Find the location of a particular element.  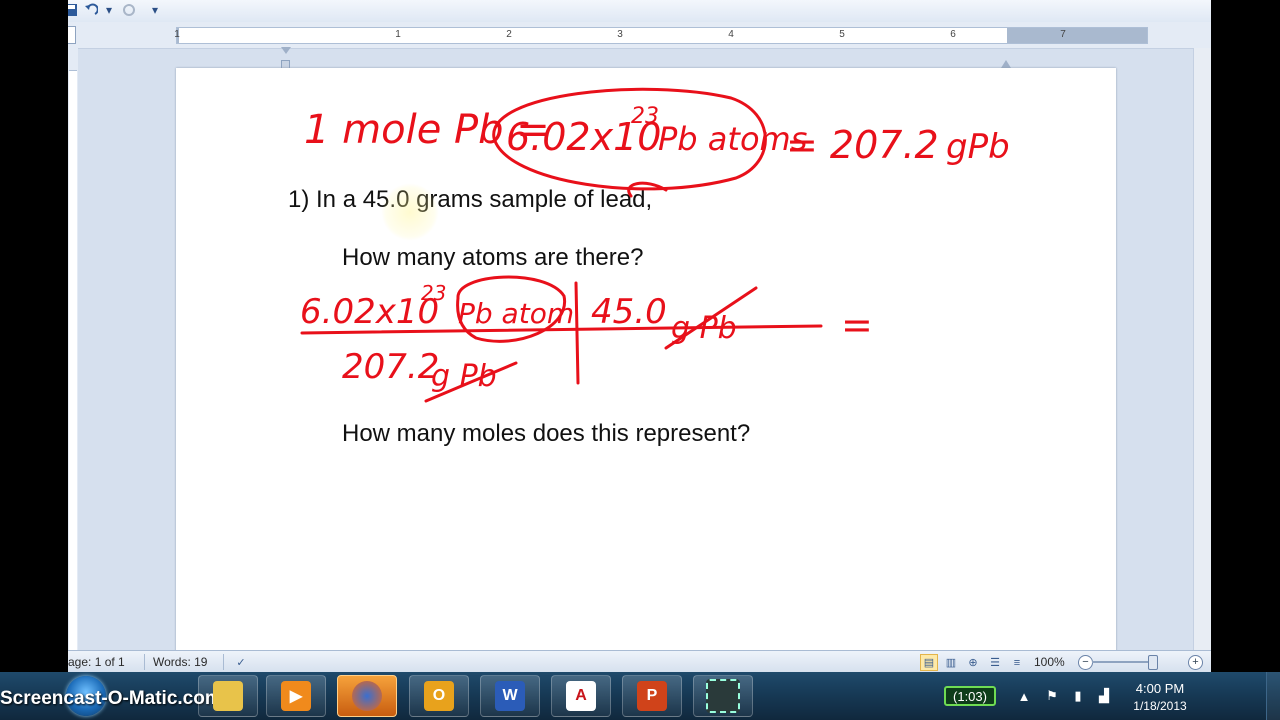

ink-text: Pb atoms is located at coordinates (732, 139).